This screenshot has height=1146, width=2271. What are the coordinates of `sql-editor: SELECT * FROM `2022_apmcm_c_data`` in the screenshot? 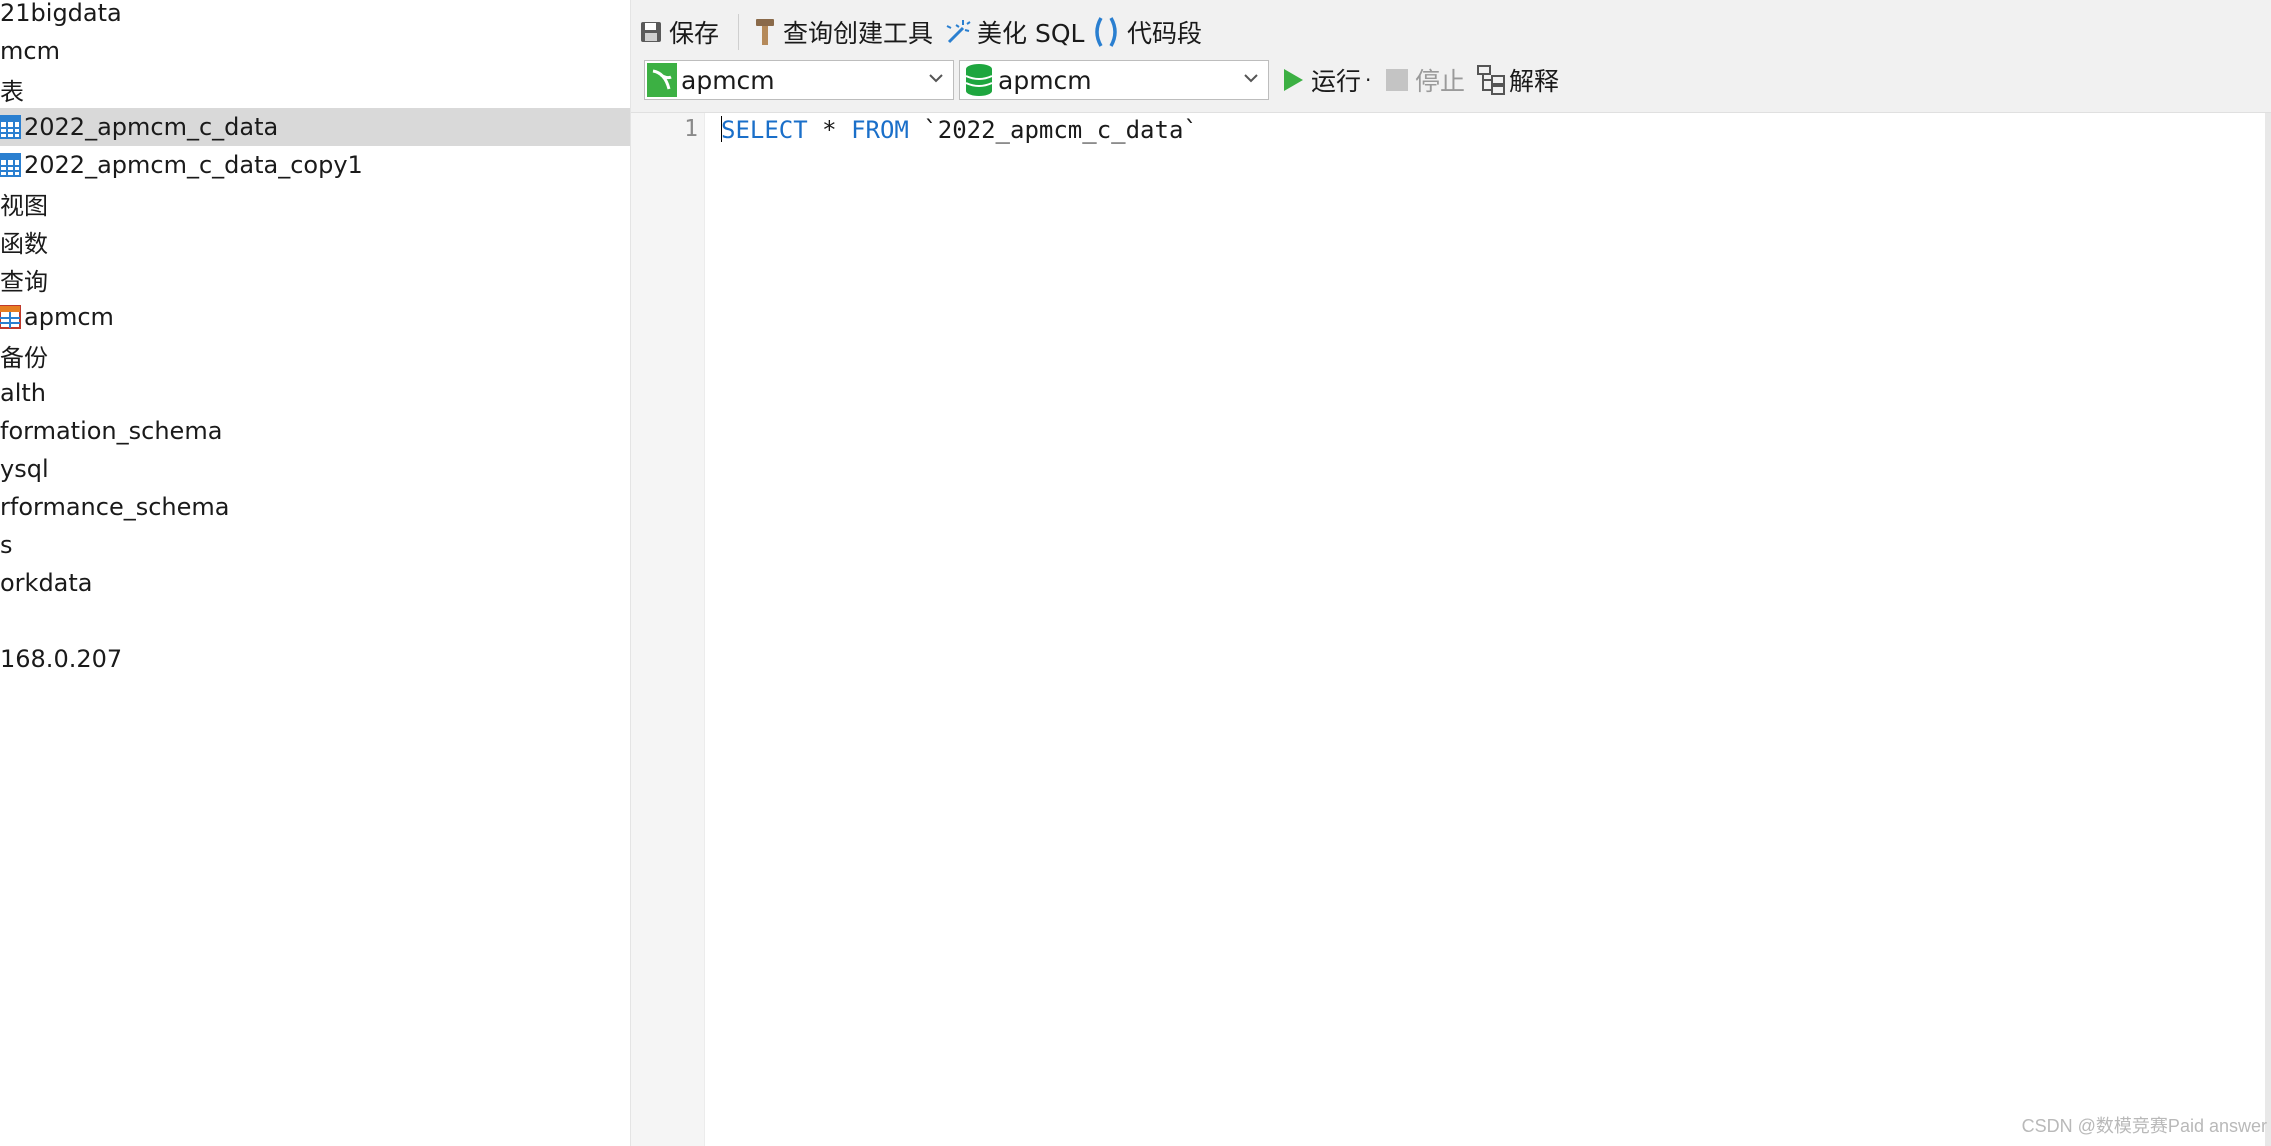 It's located at (959, 130).